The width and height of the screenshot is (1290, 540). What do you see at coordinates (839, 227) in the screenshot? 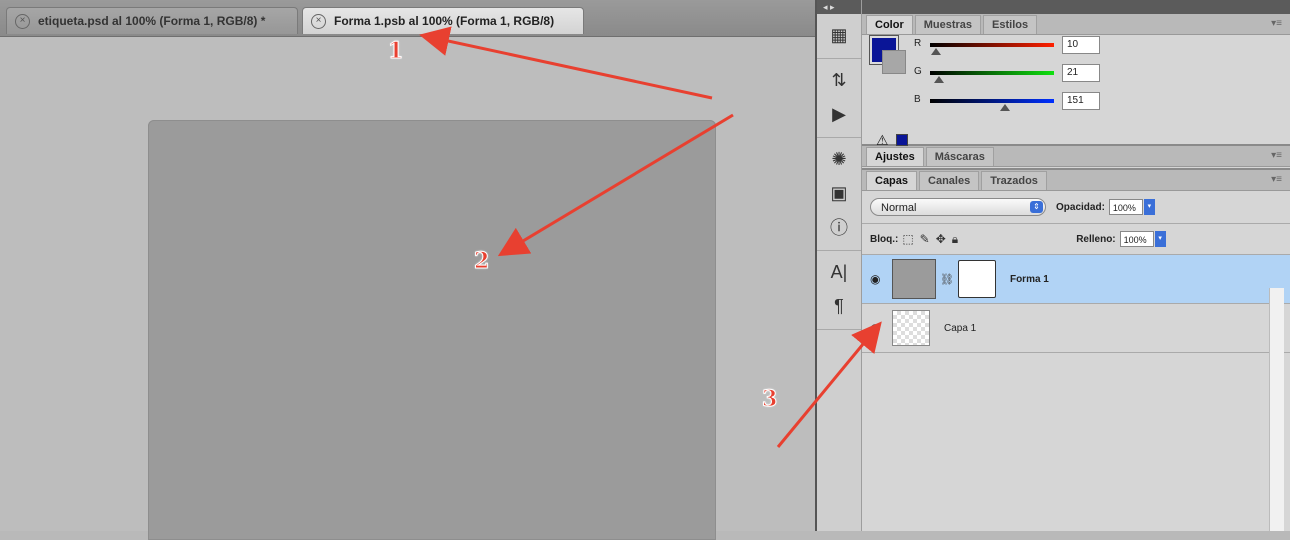
I see `info-icon: ⓘ` at bounding box center [839, 227].